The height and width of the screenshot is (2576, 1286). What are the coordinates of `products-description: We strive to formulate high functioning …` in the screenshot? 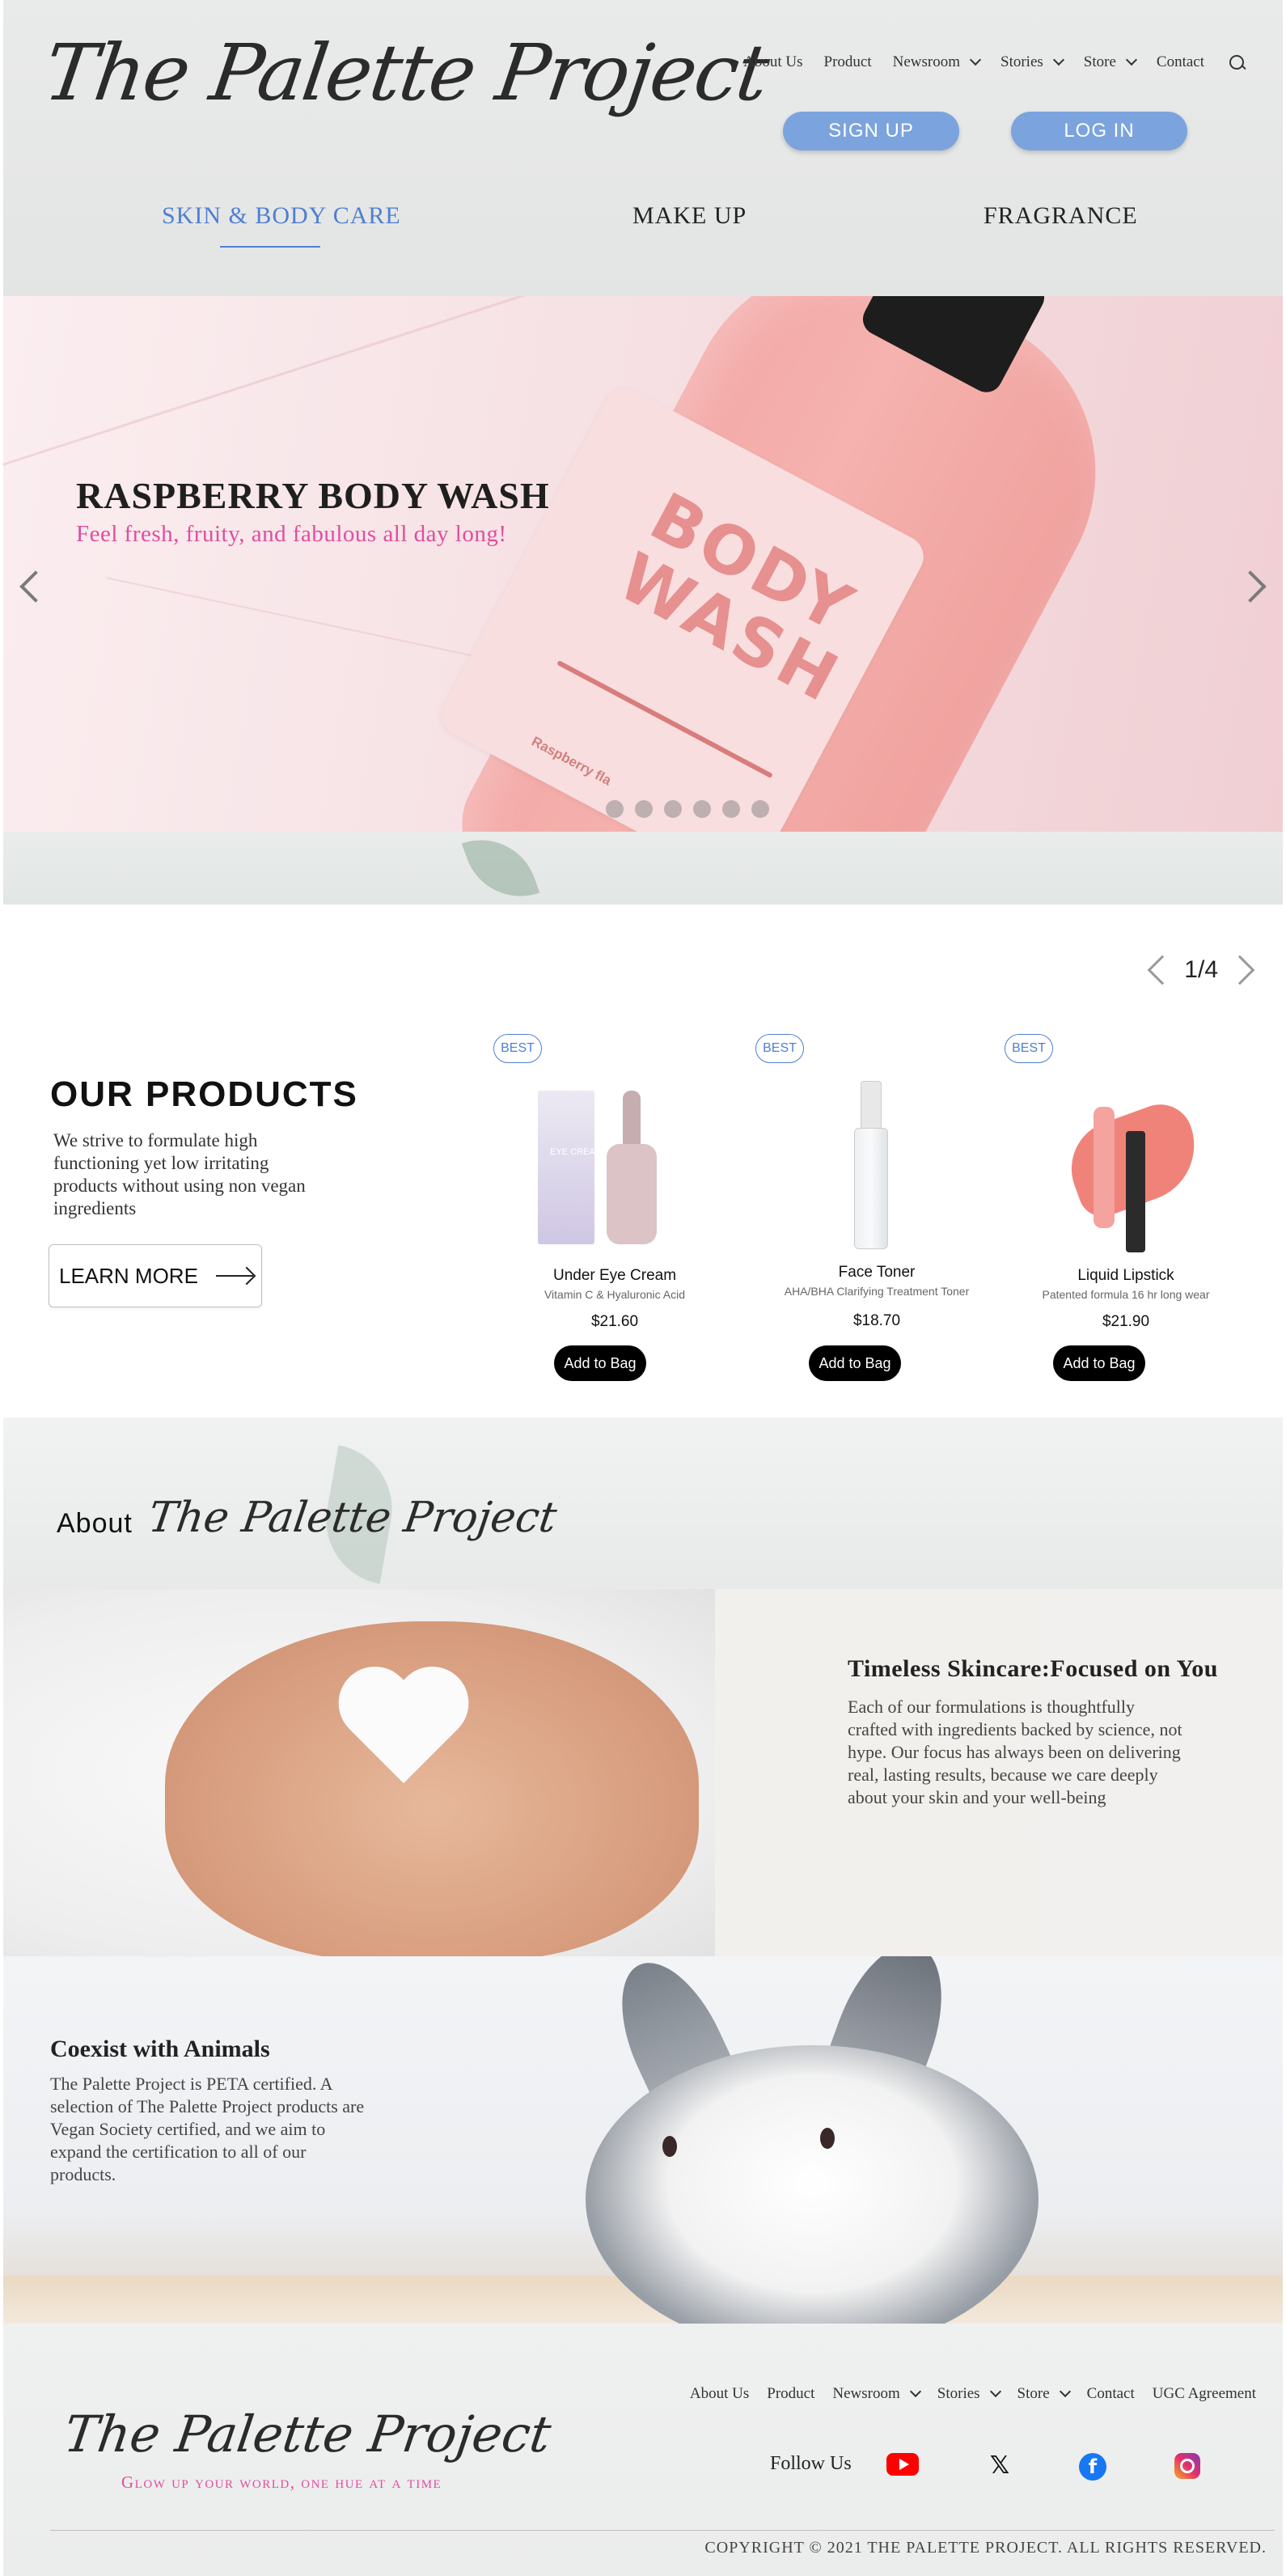 It's located at (179, 1174).